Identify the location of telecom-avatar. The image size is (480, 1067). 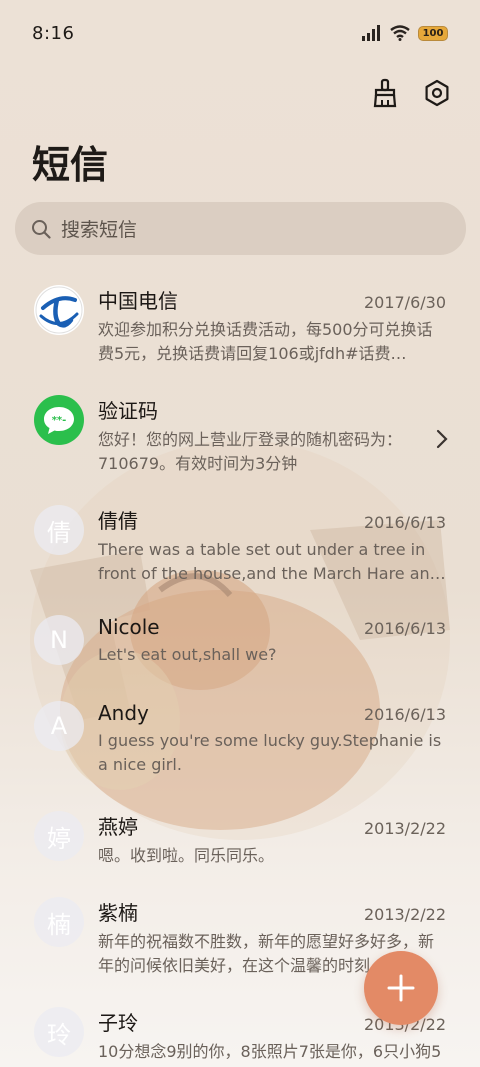
(59, 310).